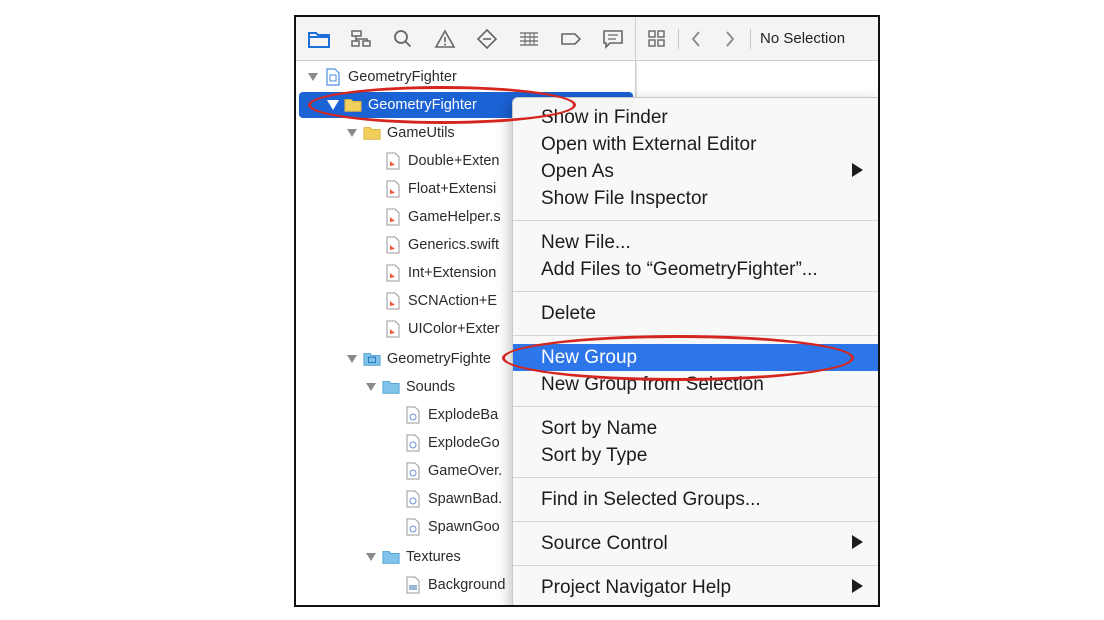 The image size is (1104, 620). Describe the element at coordinates (413, 585) in the screenshot. I see `image-file-icon` at that location.